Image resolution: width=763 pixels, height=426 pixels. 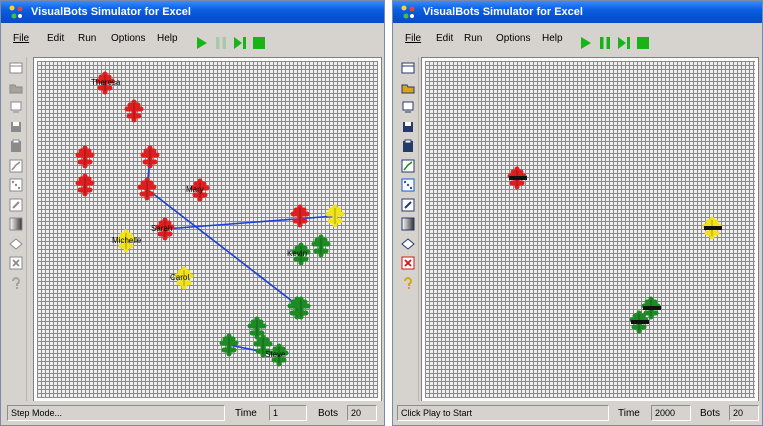 I want to click on bot-label: Kevin, so click(x=297, y=253).